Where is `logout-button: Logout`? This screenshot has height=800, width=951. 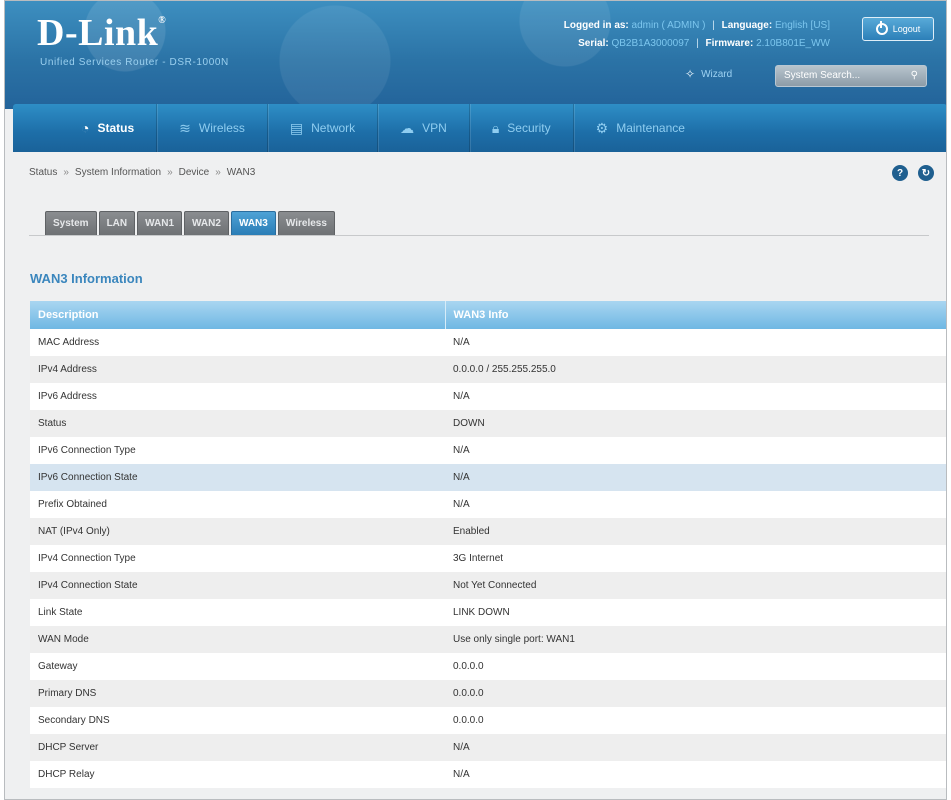
logout-button: Logout is located at coordinates (898, 29).